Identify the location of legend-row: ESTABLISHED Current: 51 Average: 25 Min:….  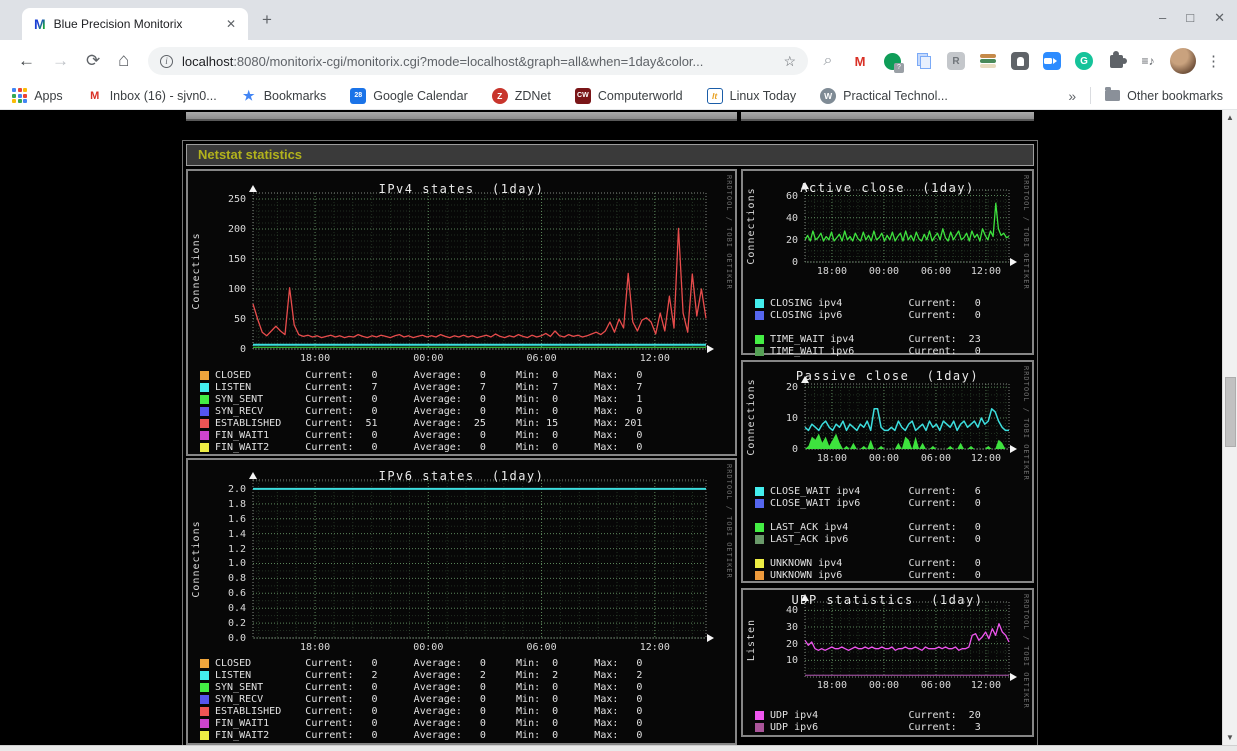
(421, 423).